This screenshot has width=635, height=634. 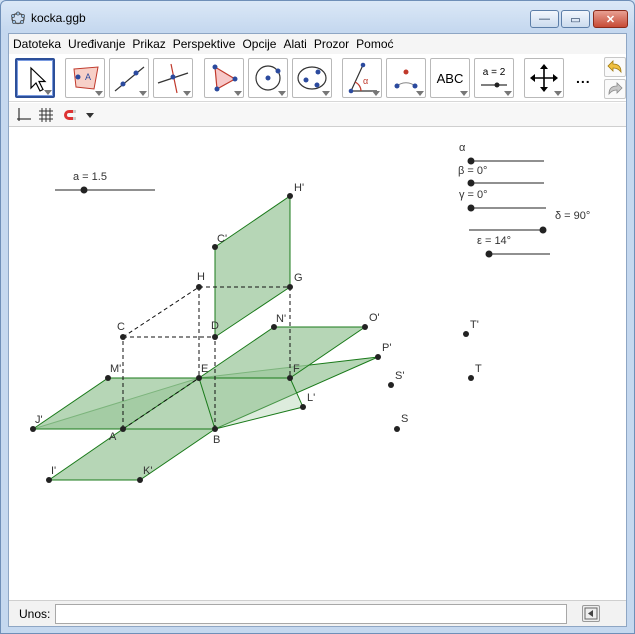 What do you see at coordinates (397, 429) in the screenshot?
I see `point-S` at bounding box center [397, 429].